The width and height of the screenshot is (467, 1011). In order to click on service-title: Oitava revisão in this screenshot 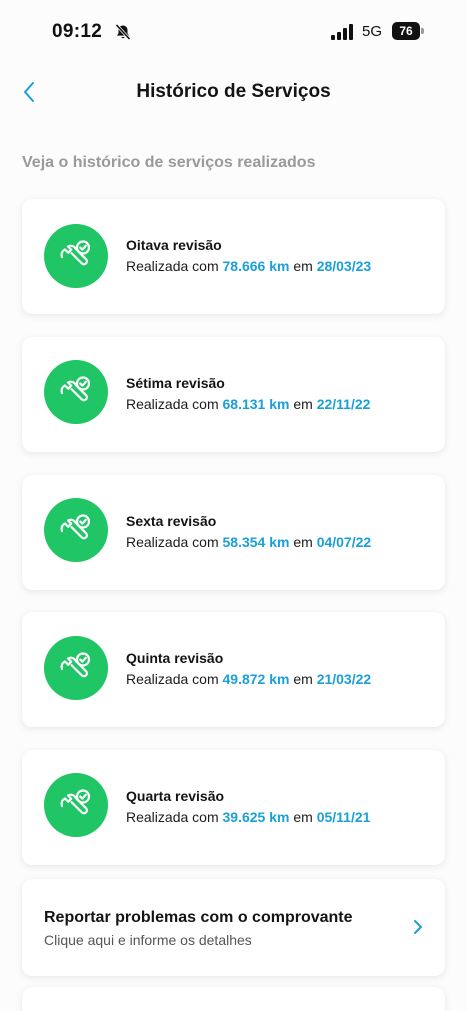, I will do `click(174, 245)`.